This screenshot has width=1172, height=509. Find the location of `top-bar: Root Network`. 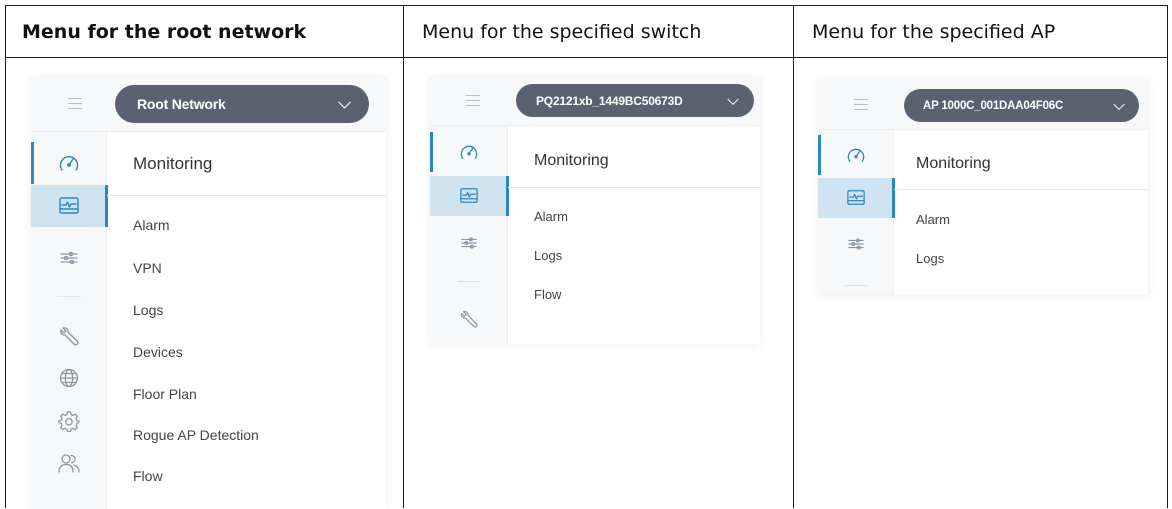

top-bar: Root Network is located at coordinates (208, 104).